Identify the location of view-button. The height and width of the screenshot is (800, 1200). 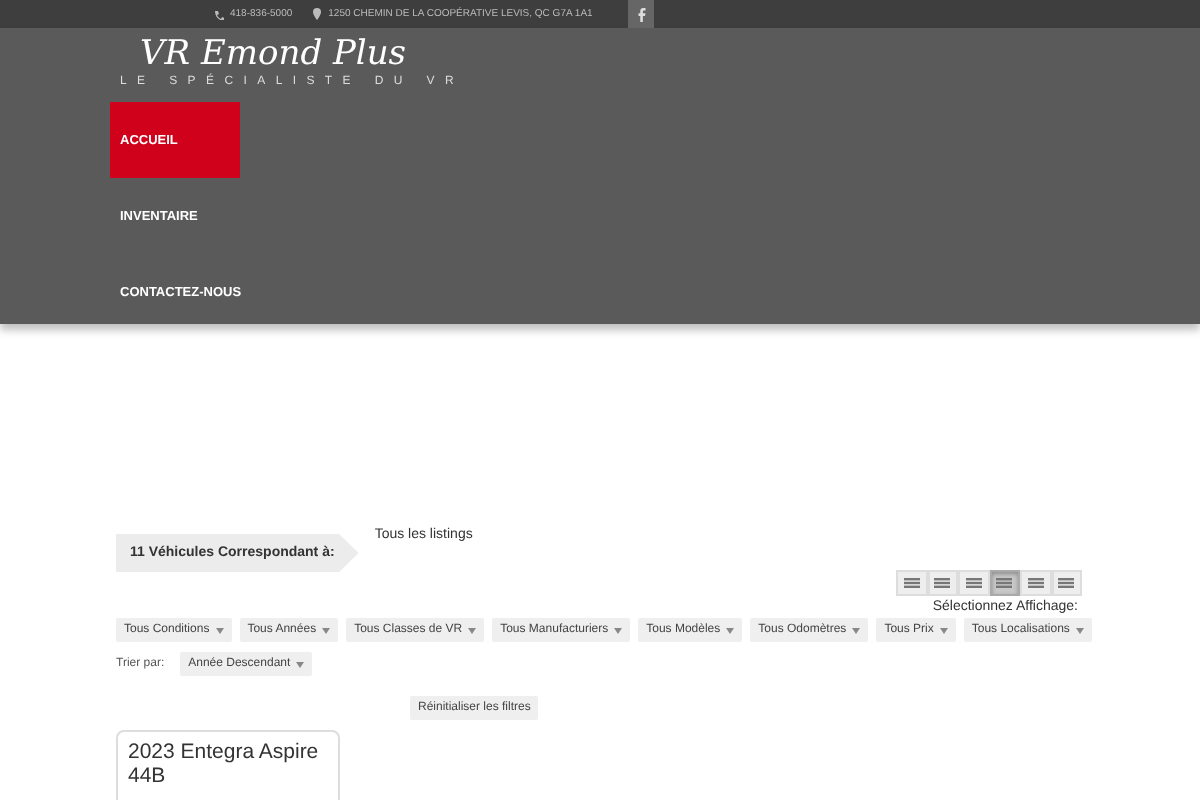
(1004, 583).